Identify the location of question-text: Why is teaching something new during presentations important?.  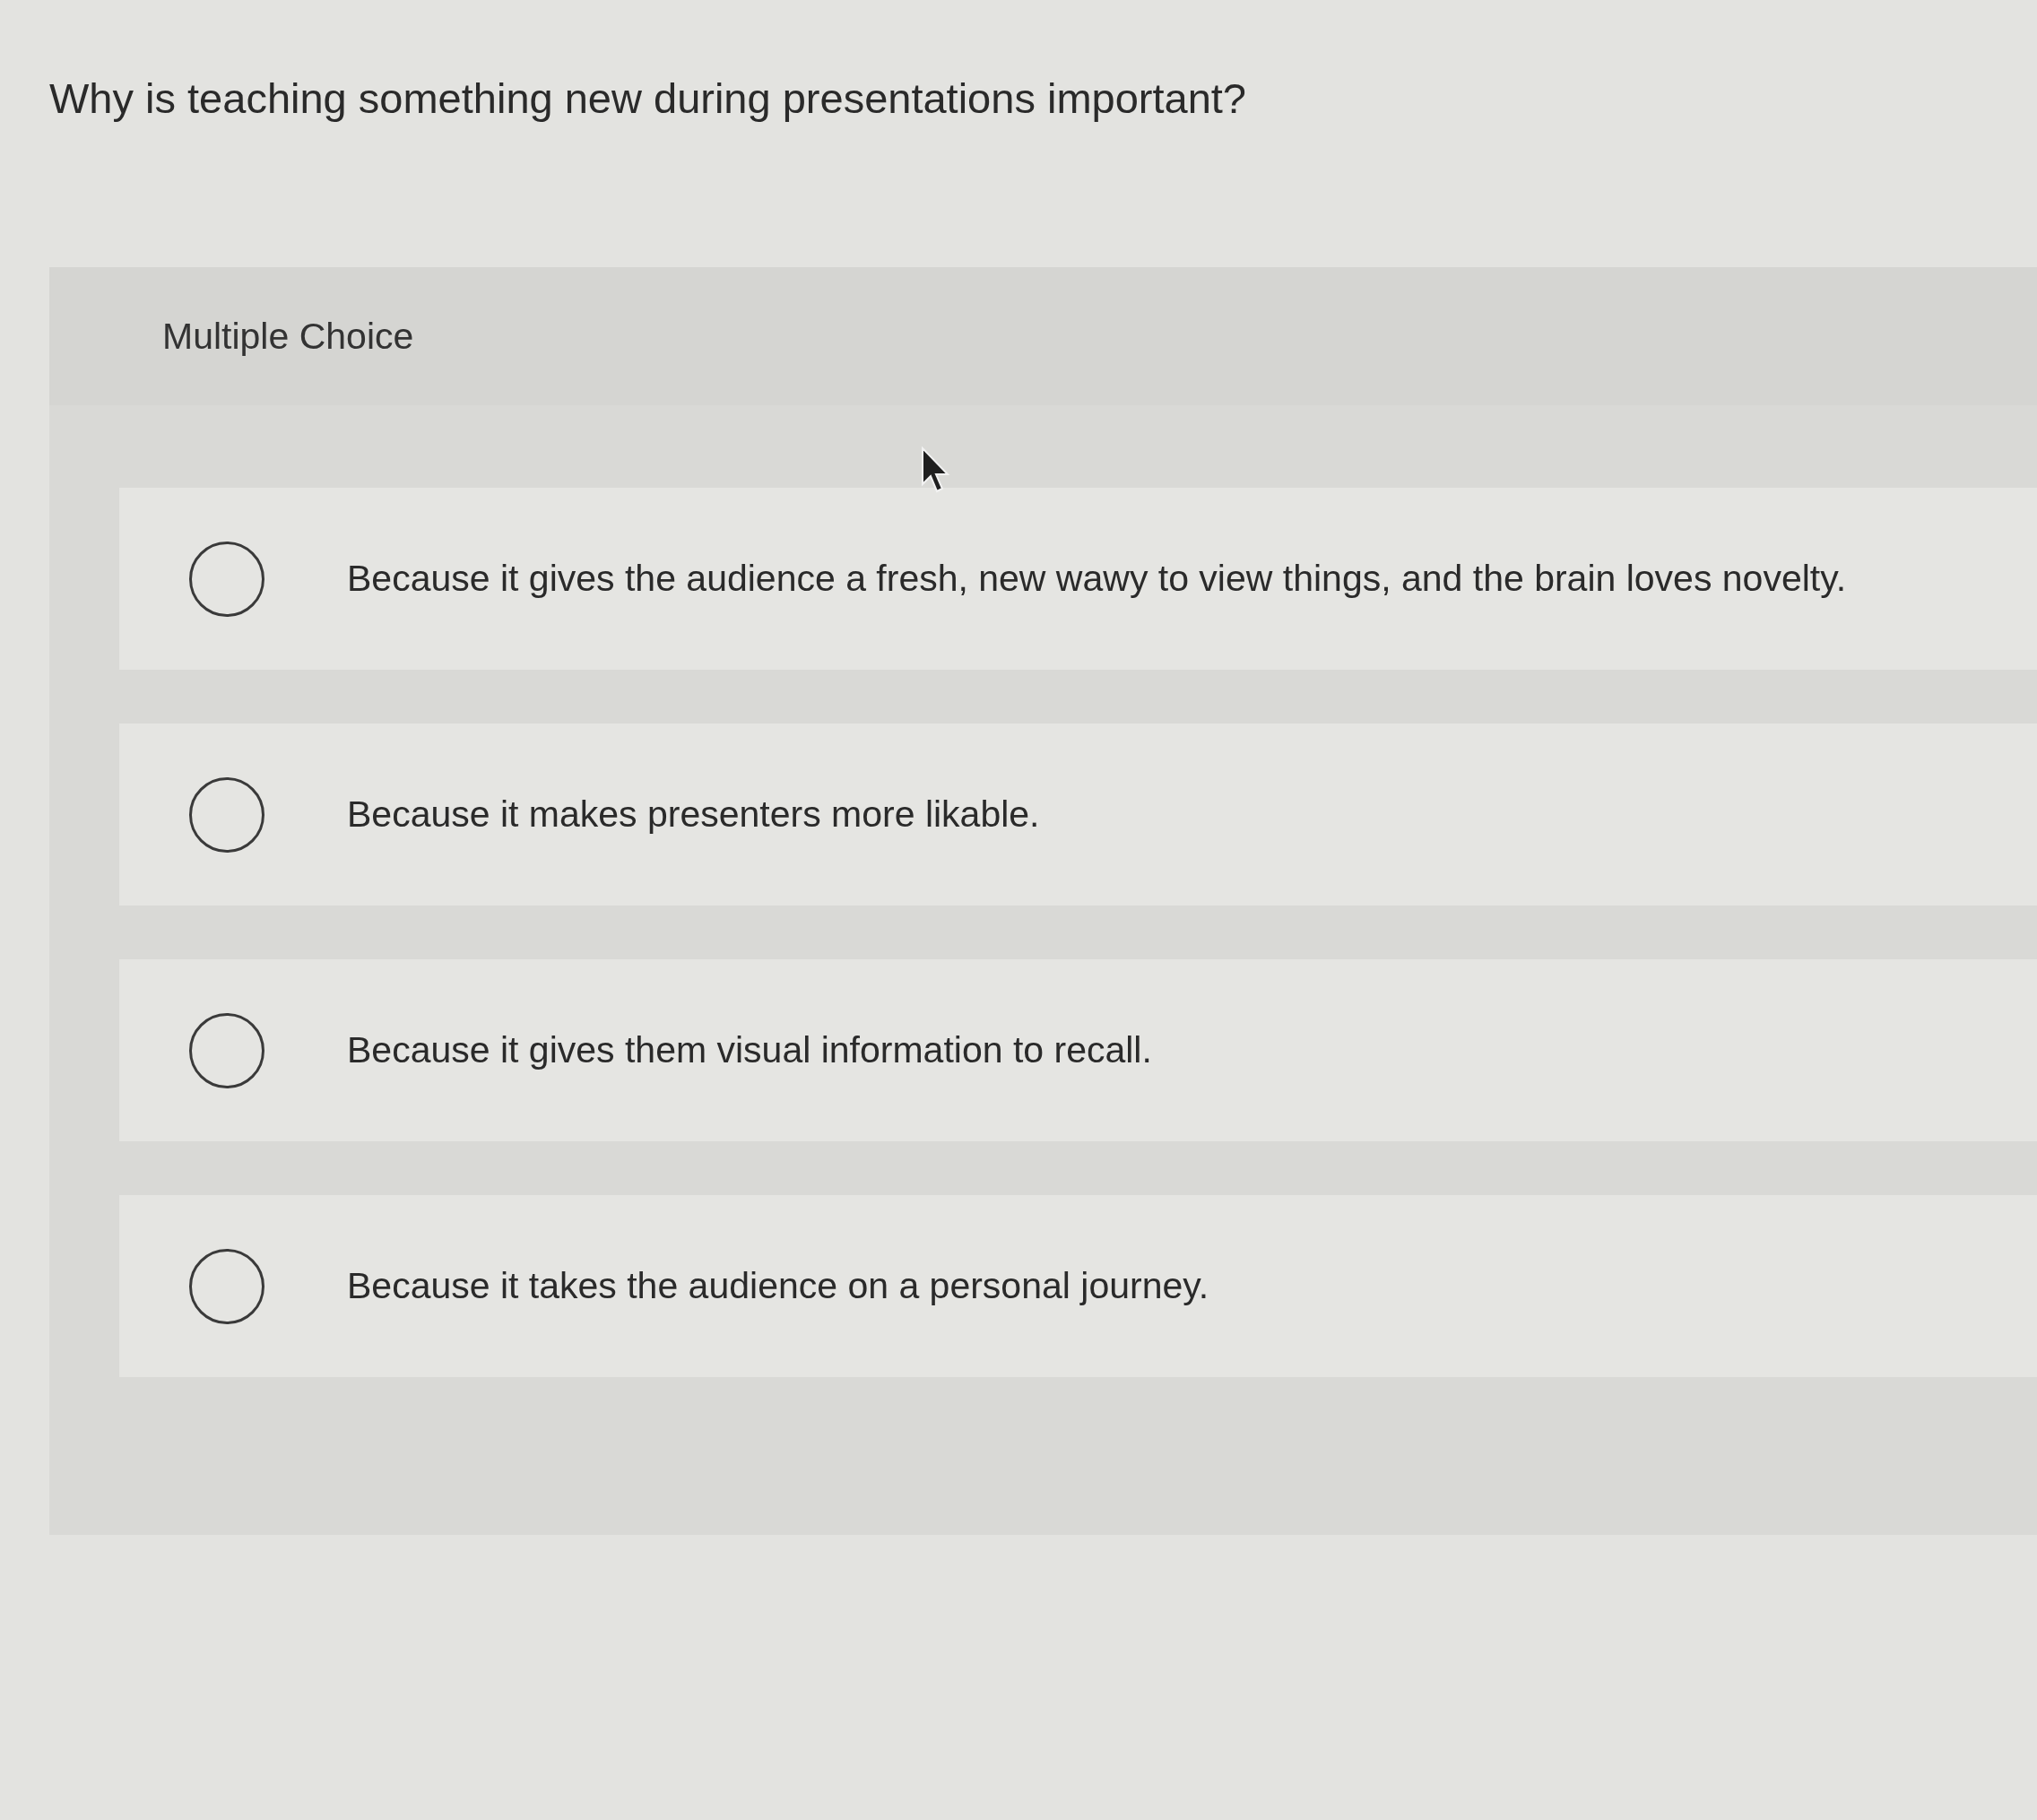
(647, 99).